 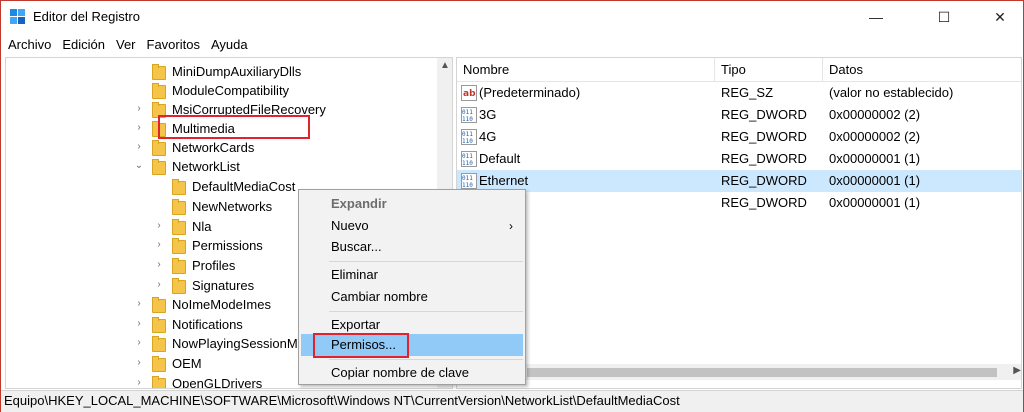 I want to click on tree-item: › Profiles, so click(x=194, y=265).